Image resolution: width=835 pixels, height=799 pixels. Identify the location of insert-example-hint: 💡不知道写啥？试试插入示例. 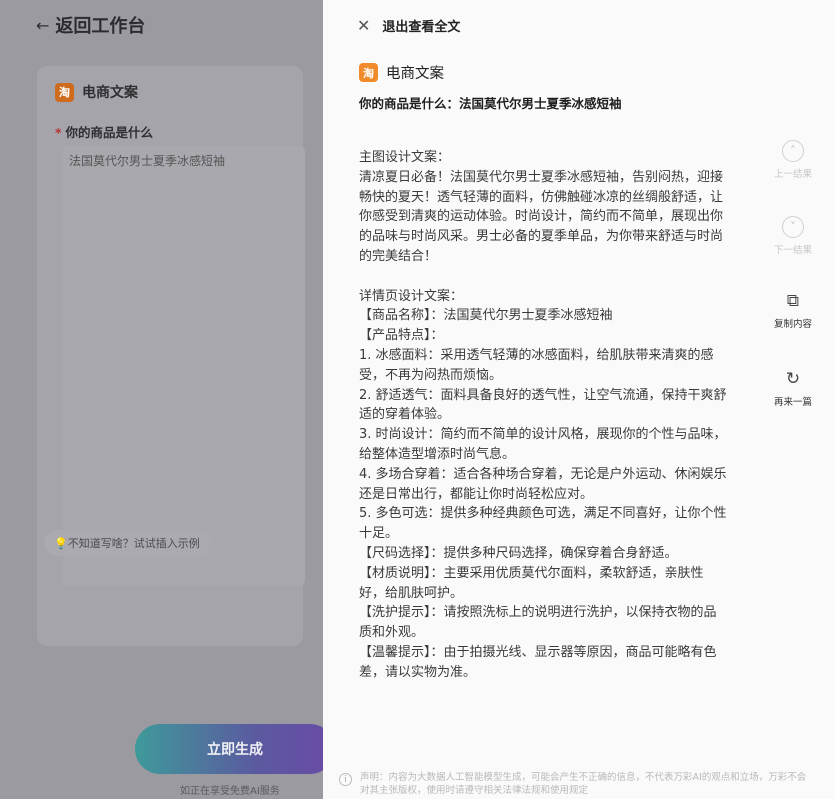
(127, 543).